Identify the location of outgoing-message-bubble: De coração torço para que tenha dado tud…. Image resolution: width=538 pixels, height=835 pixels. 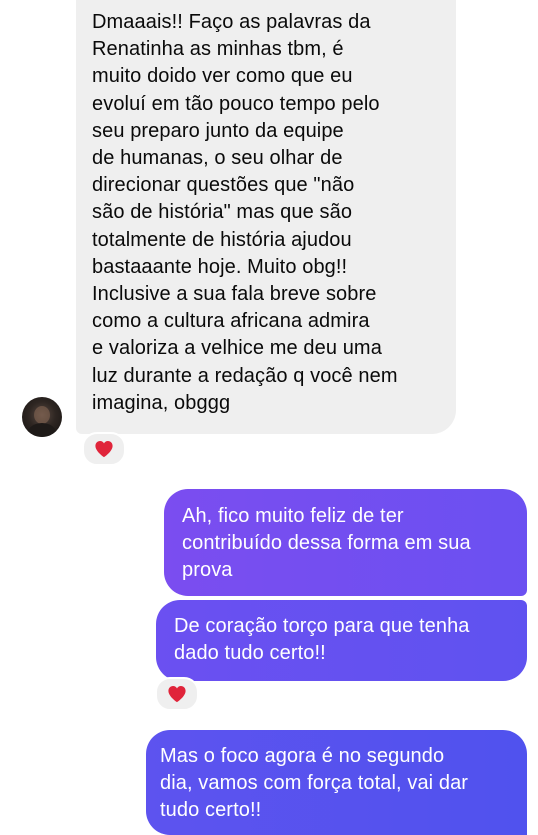
(341, 640).